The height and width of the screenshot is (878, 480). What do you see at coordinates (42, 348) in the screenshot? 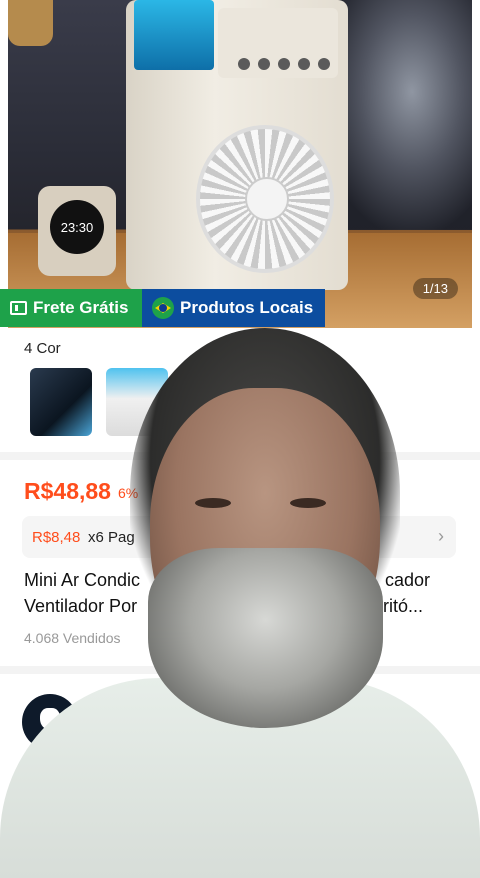
I see `variant-count-label: 4 Cor` at bounding box center [42, 348].